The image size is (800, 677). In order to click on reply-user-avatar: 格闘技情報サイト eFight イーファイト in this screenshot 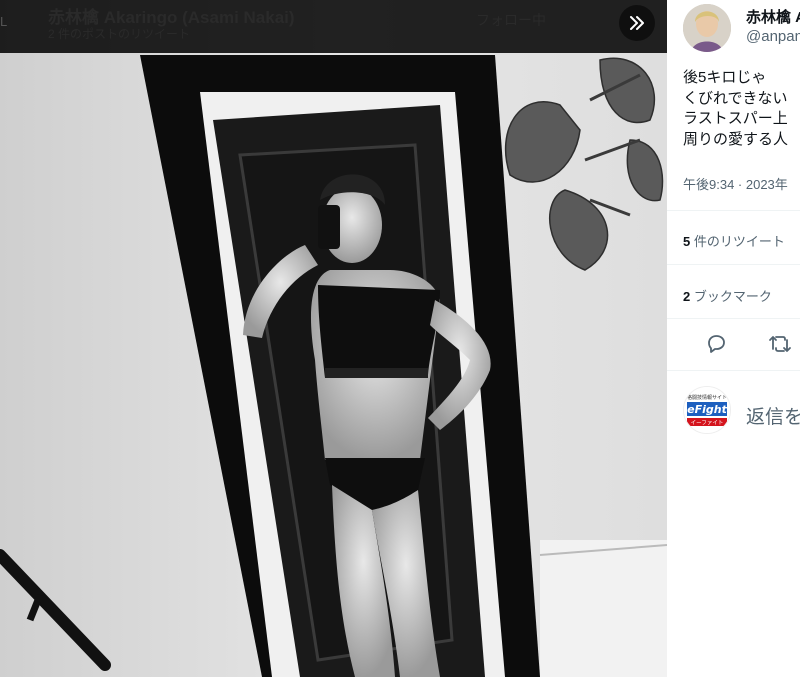, I will do `click(707, 410)`.